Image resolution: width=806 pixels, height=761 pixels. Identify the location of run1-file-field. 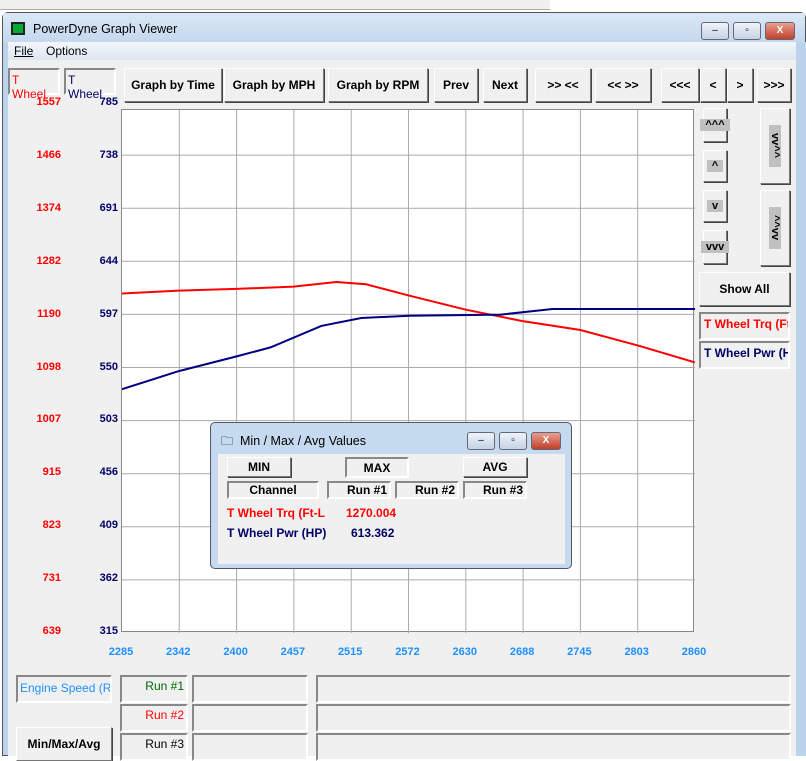
(250, 689).